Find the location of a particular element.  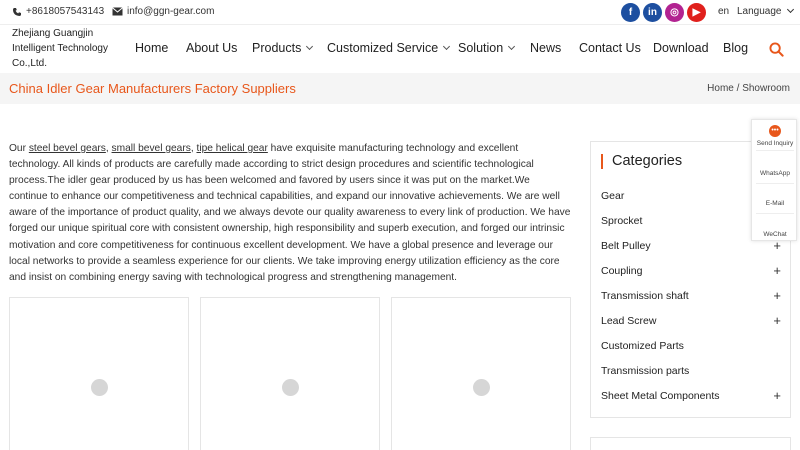

chat-icon: ••• is located at coordinates (775, 131).